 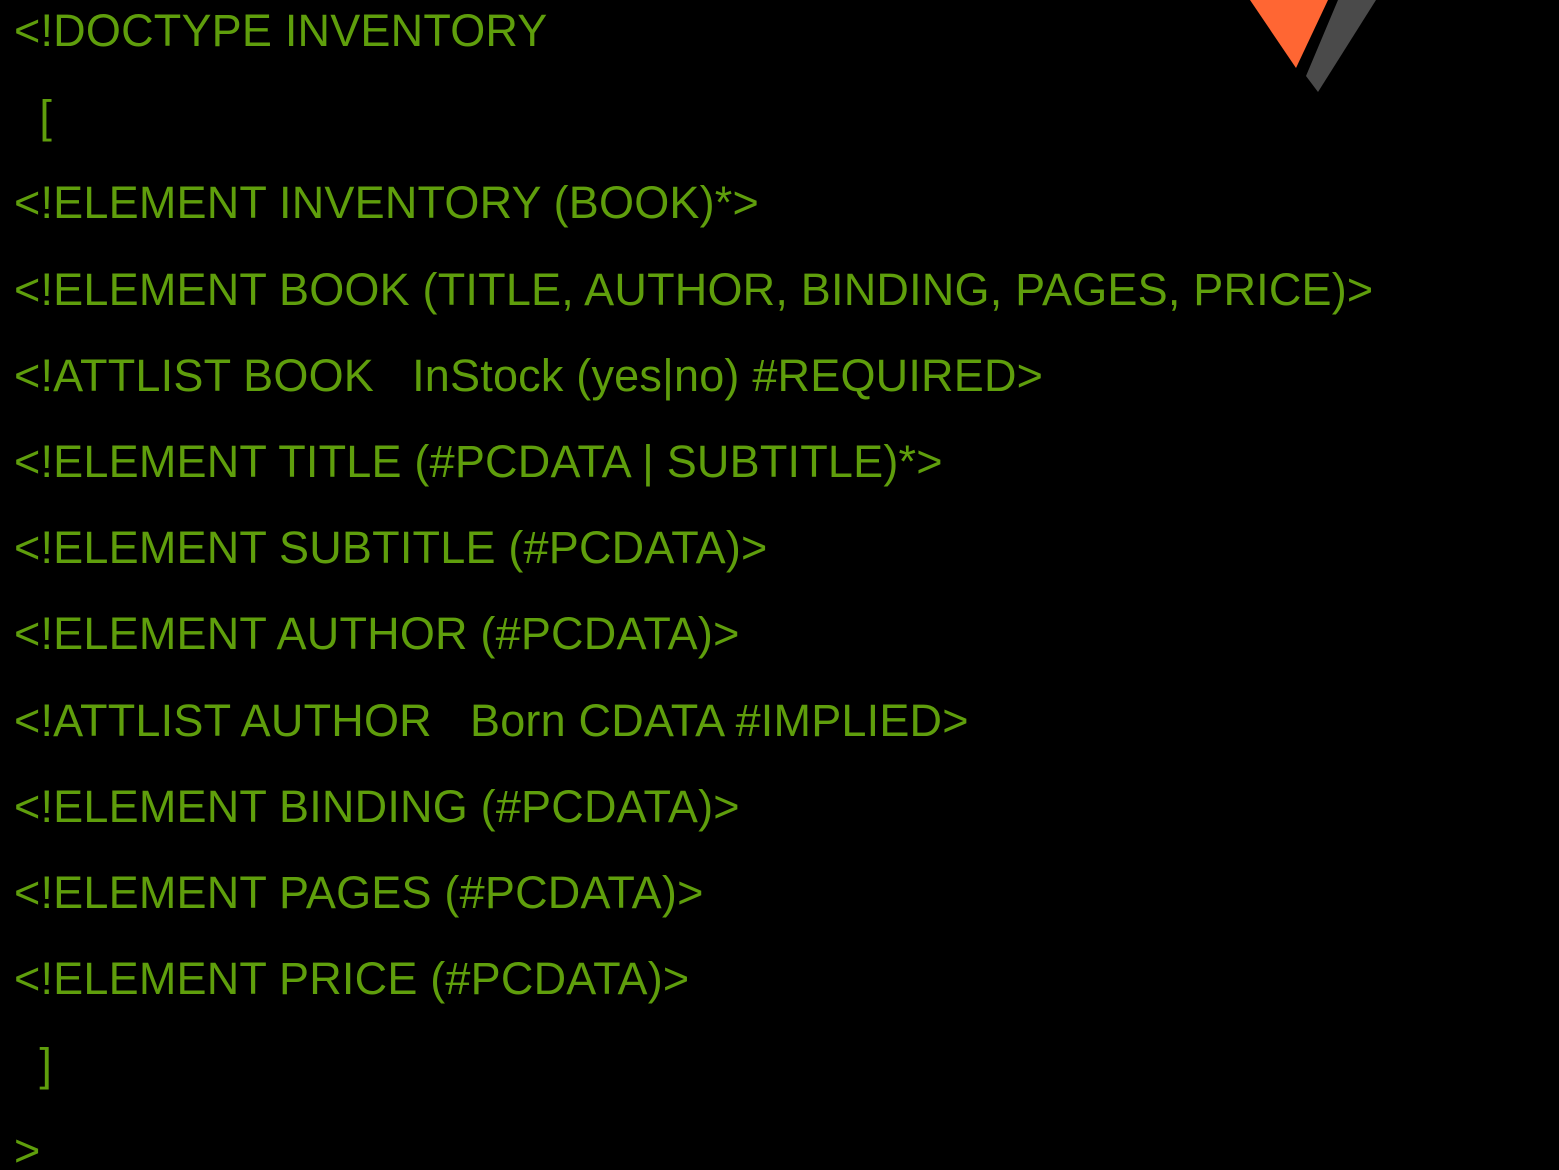 I want to click on code-line-close-bracket: ], so click(x=33, y=1065).